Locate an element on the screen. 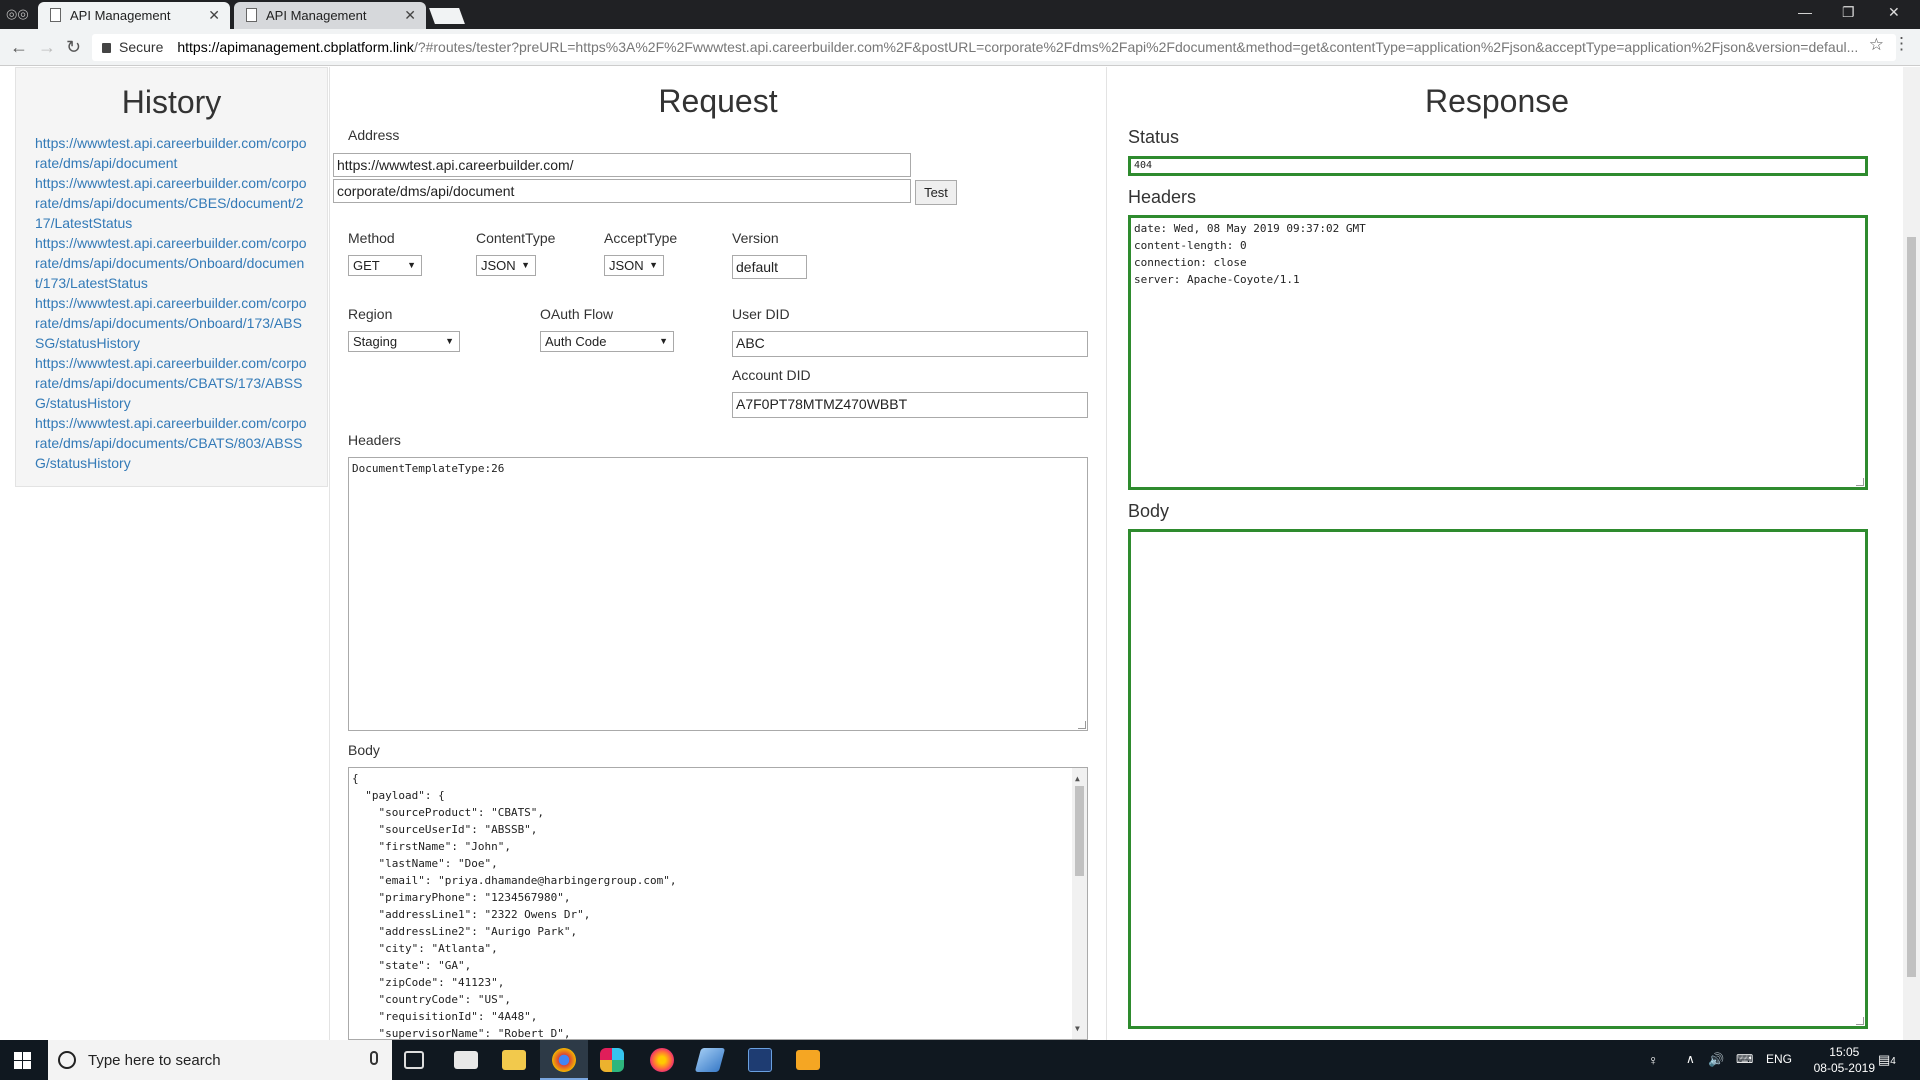 Image resolution: width=1920 pixels, height=1080 pixels. user-did-label: User DID is located at coordinates (761, 314).